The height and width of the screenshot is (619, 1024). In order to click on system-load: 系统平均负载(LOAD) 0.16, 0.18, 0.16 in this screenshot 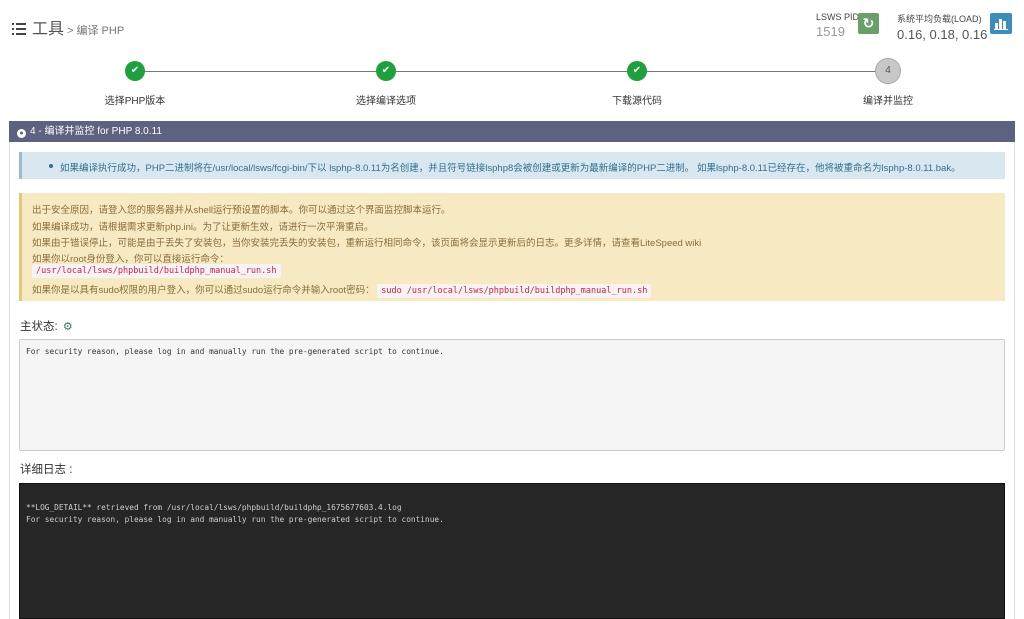, I will do `click(942, 27)`.